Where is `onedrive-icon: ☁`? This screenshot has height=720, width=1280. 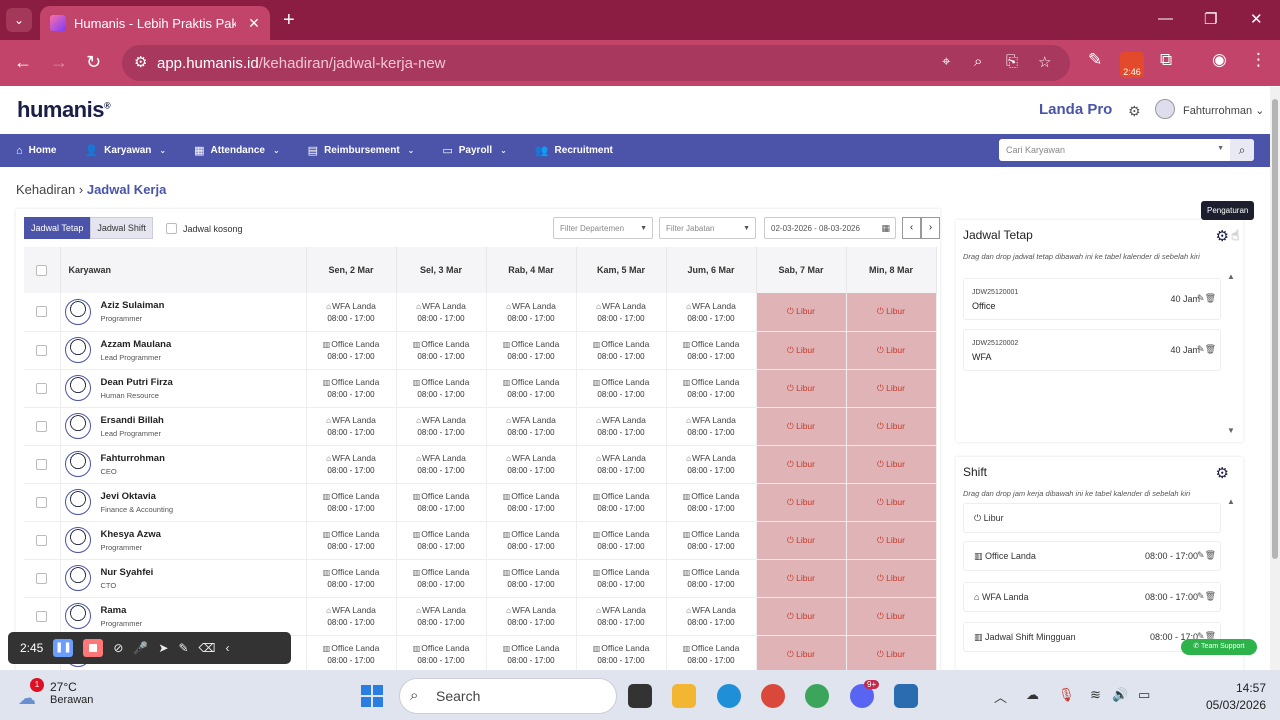 onedrive-icon: ☁ is located at coordinates (1032, 695).